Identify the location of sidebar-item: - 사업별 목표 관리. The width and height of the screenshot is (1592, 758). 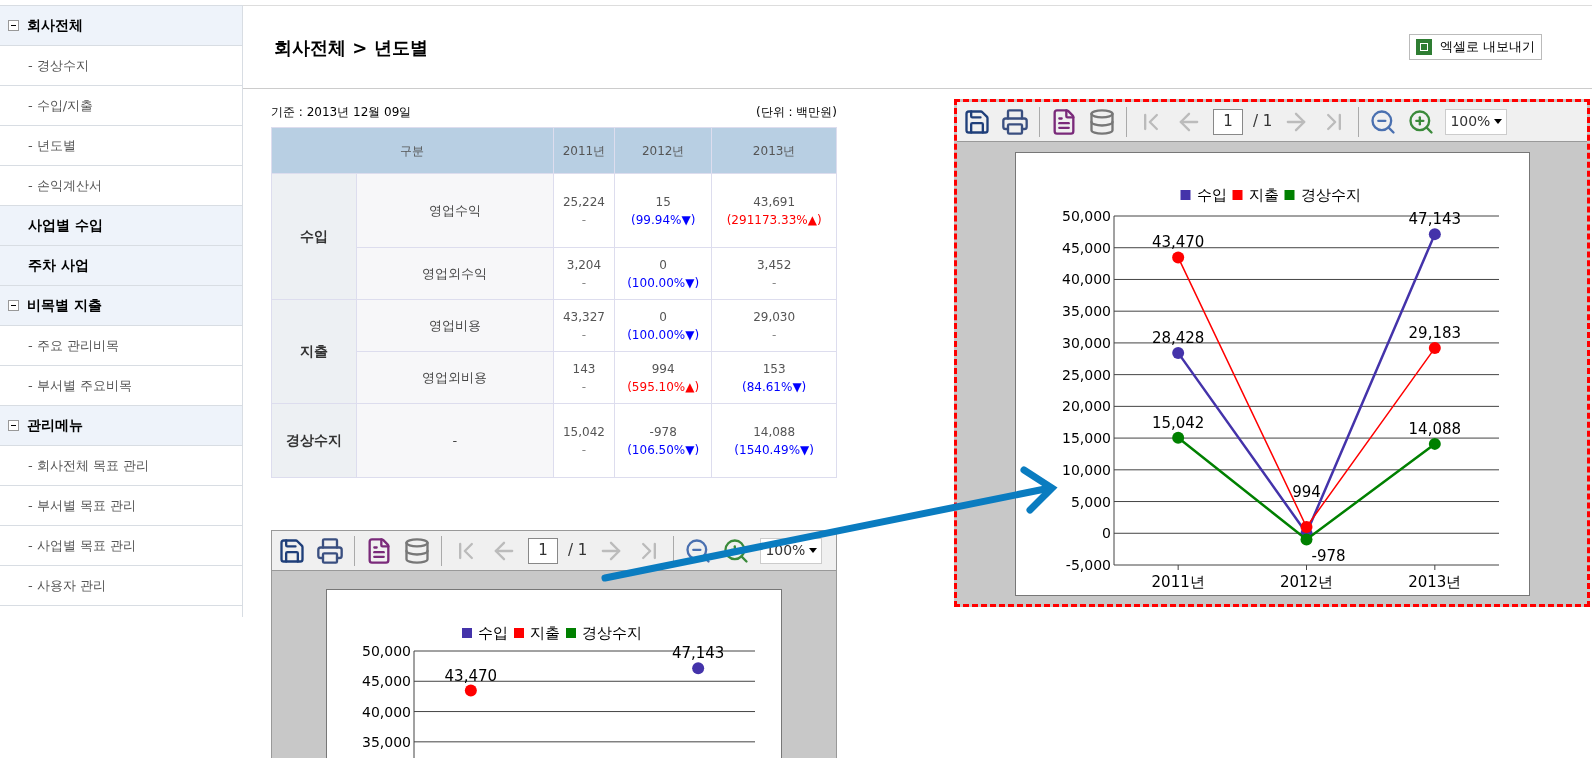
(82, 545).